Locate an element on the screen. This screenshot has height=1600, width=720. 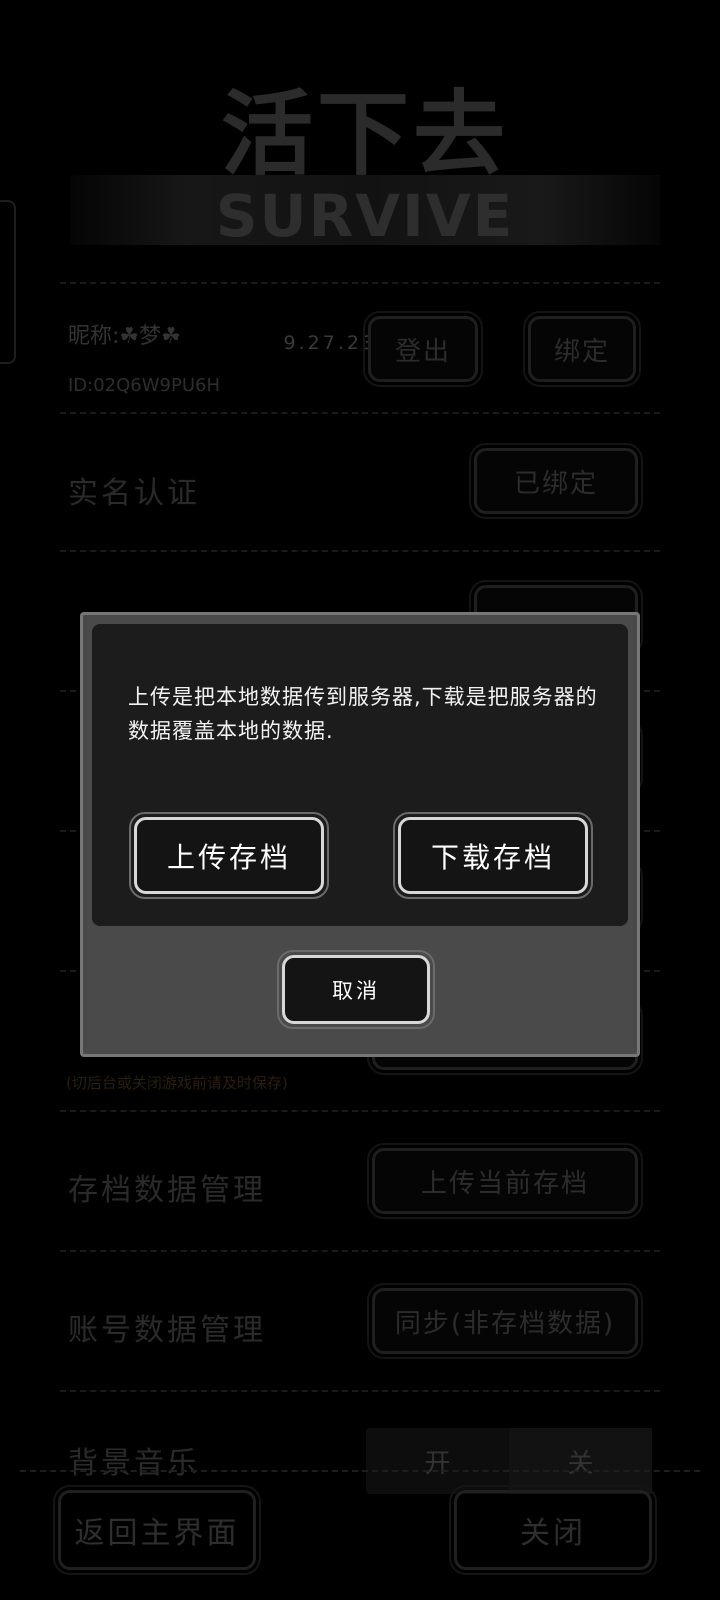
side-tab is located at coordinates (8, 282).